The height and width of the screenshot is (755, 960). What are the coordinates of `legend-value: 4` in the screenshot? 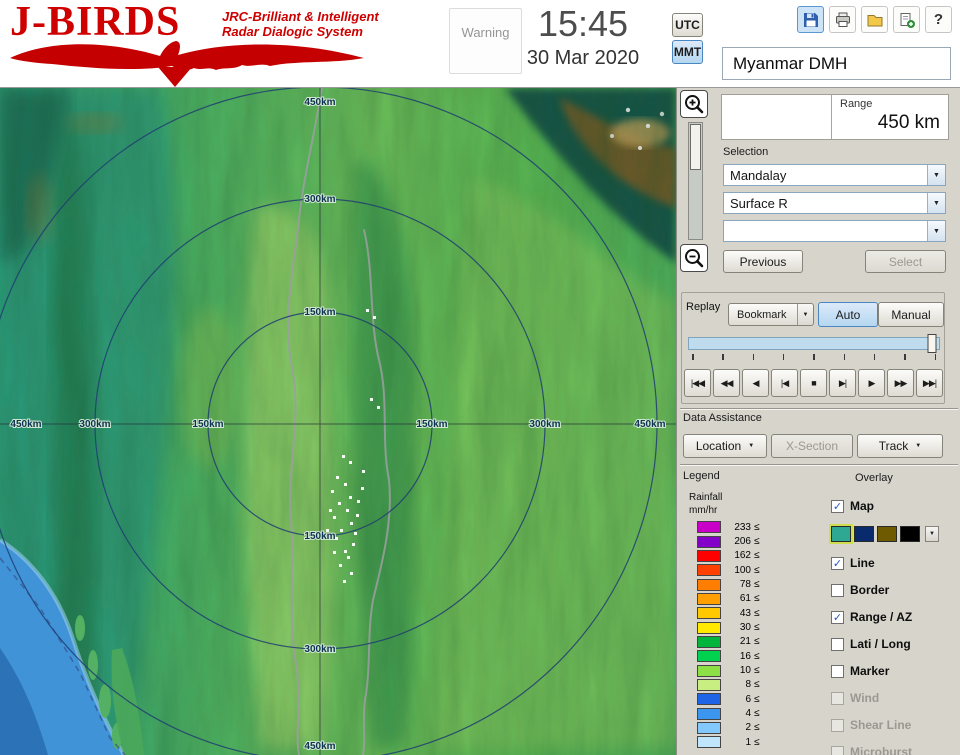 It's located at (748, 714).